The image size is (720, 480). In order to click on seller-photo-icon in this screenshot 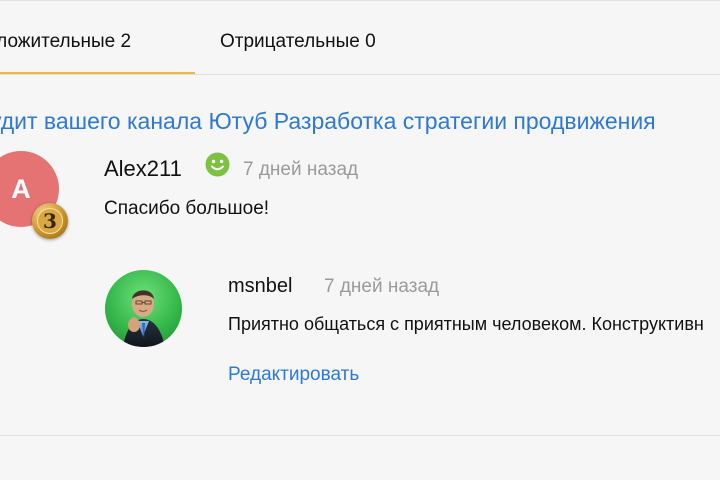, I will do `click(144, 318)`.